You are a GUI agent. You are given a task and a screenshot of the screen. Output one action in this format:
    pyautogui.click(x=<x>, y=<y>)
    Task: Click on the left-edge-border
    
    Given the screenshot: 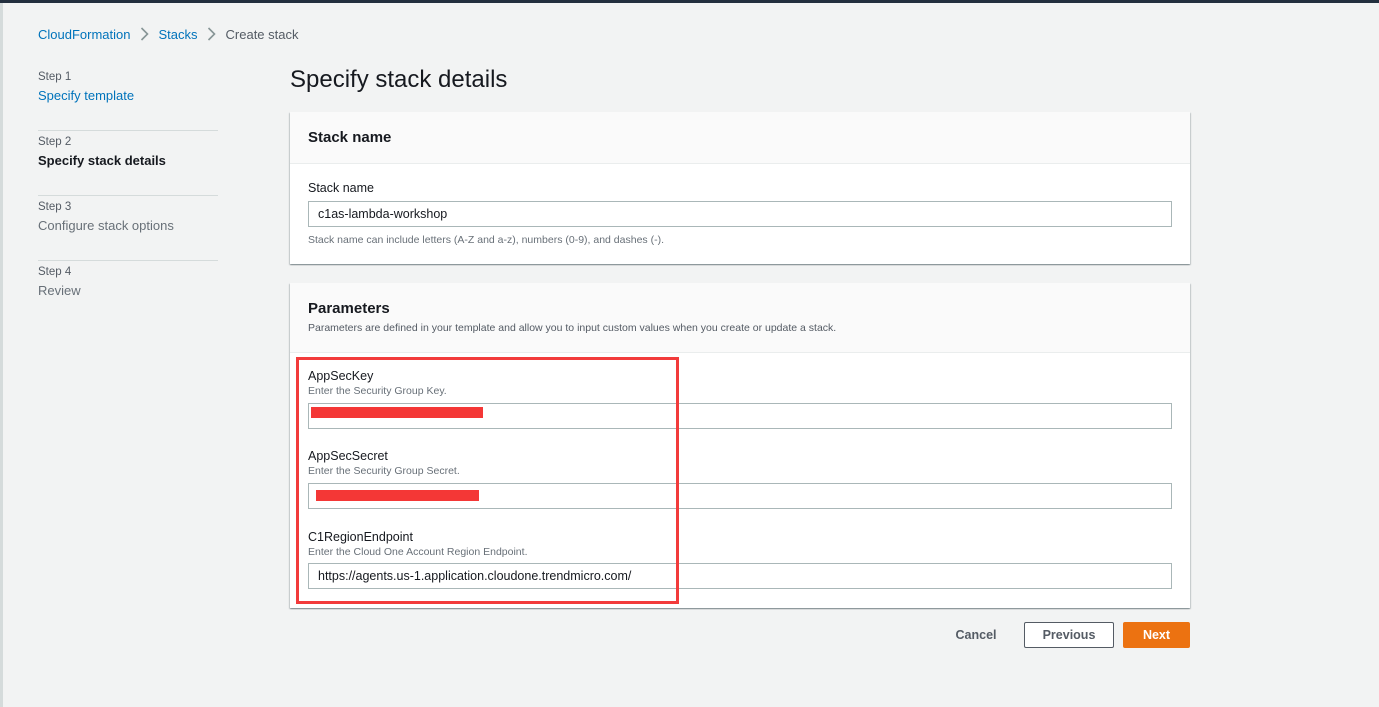 What is the action you would take?
    pyautogui.click(x=1, y=355)
    